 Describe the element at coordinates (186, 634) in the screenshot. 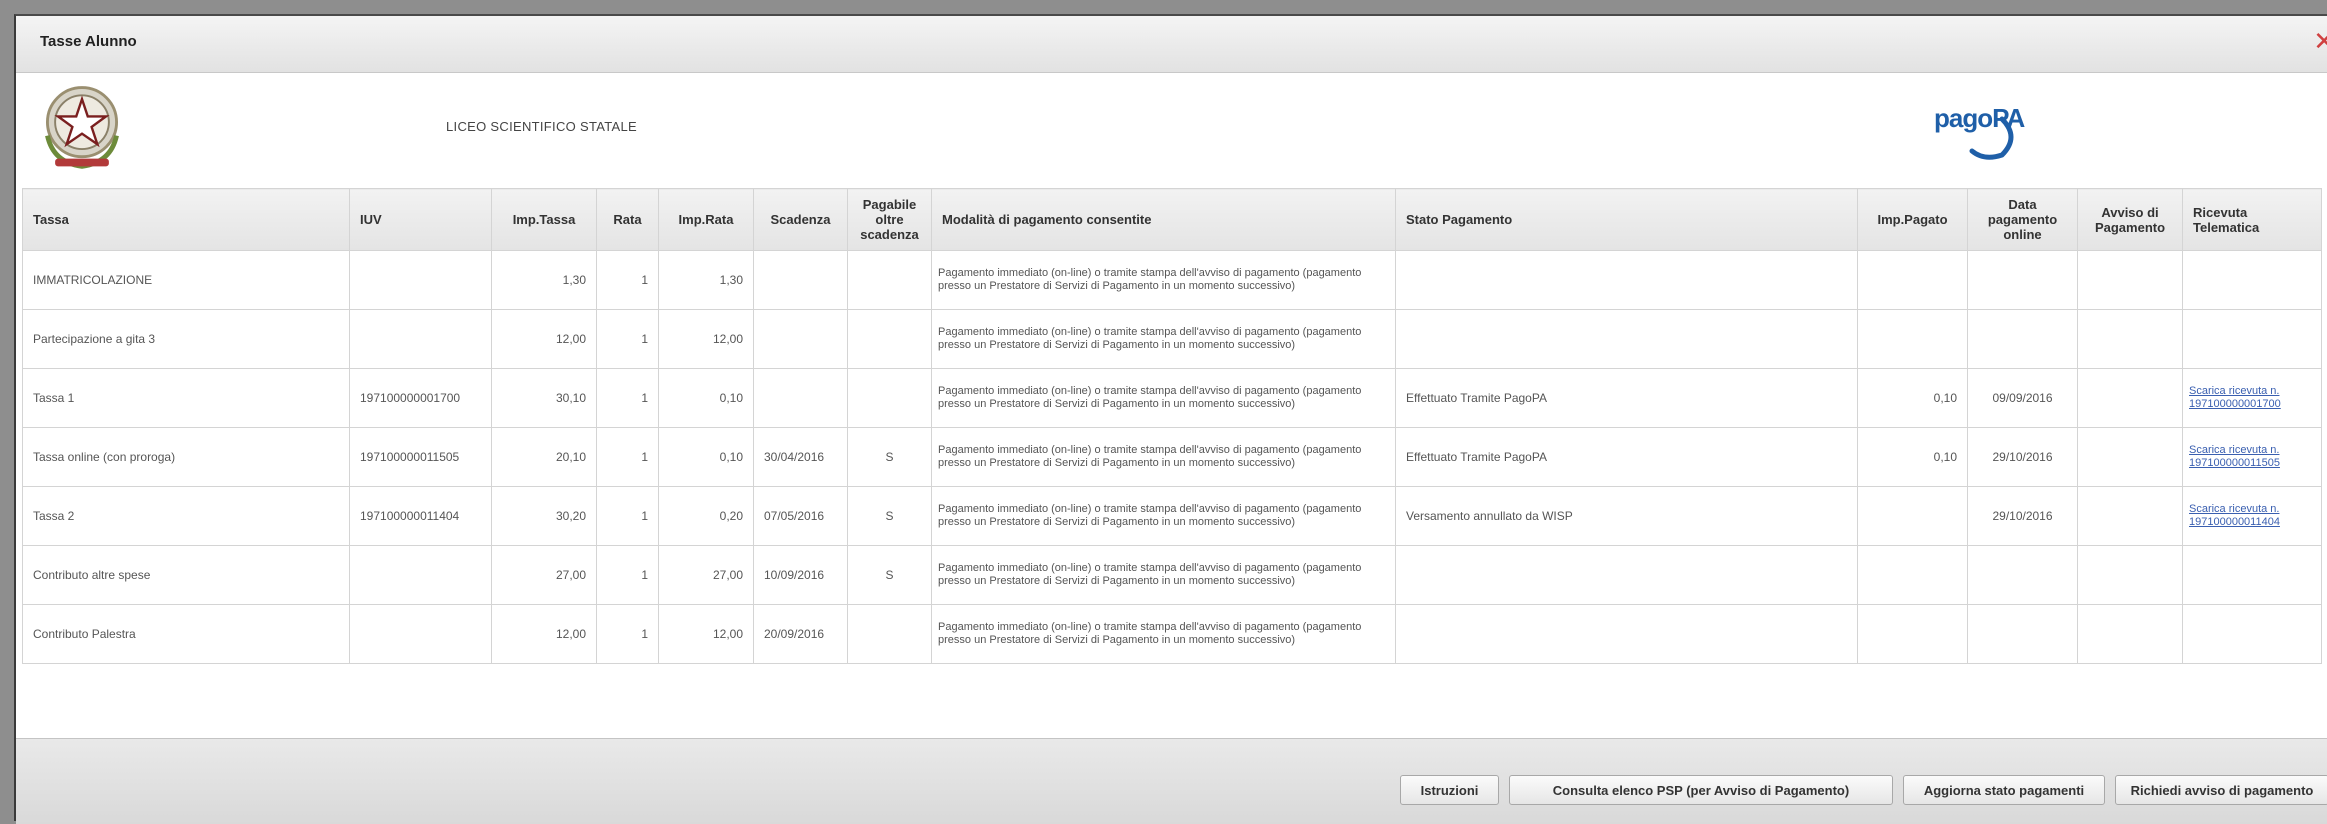

I see `cell-tassa: Contributo Palestra` at that location.